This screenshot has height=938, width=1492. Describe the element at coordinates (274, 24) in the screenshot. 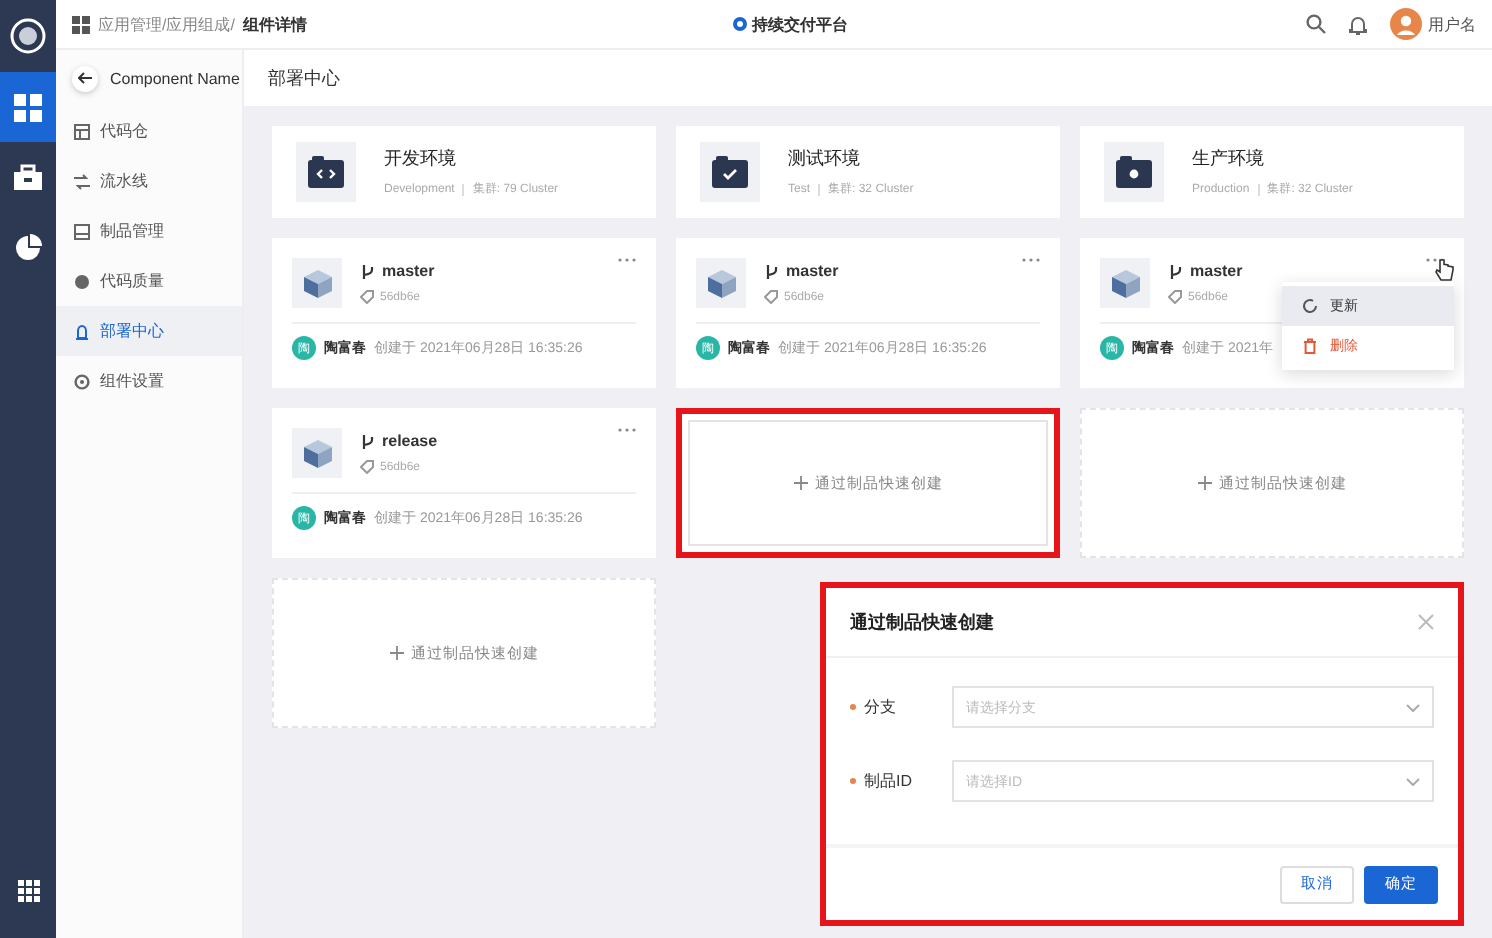

I see `breadcrumb-current: 组件详情` at that location.